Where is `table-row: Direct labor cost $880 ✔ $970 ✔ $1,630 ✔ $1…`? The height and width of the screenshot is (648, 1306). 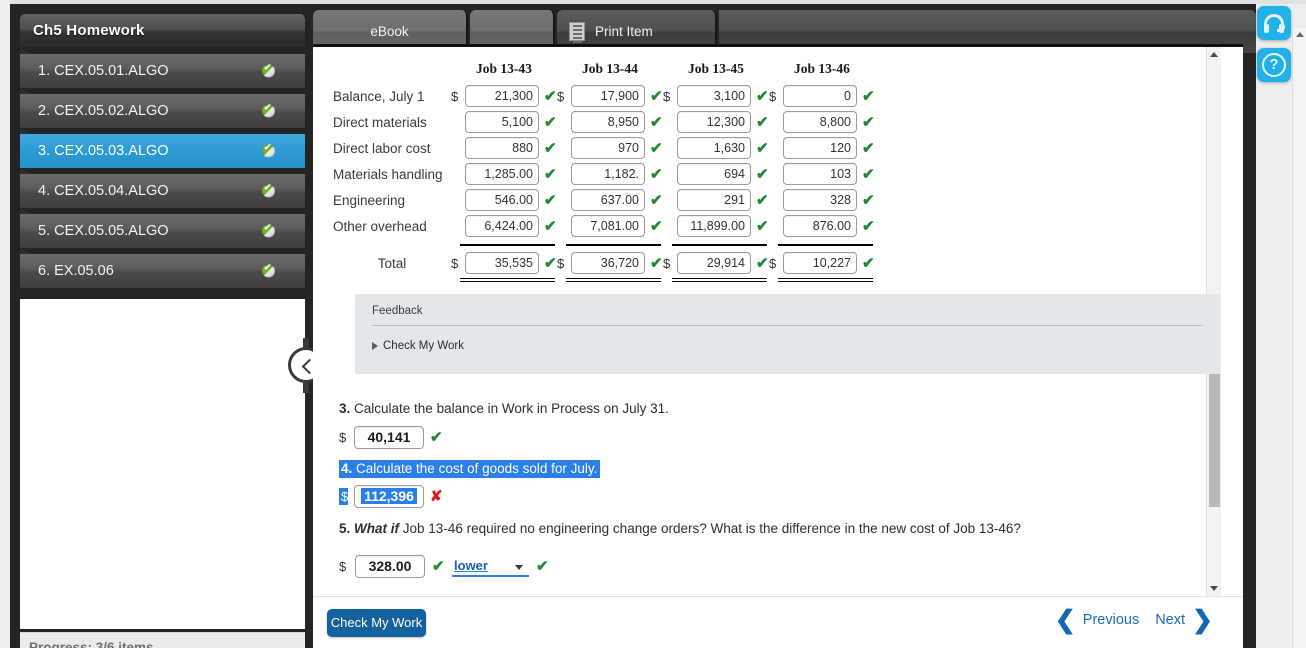 table-row: Direct labor cost $880 ✔ $970 ✔ $1,630 ✔ $1… is located at coordinates (604, 148).